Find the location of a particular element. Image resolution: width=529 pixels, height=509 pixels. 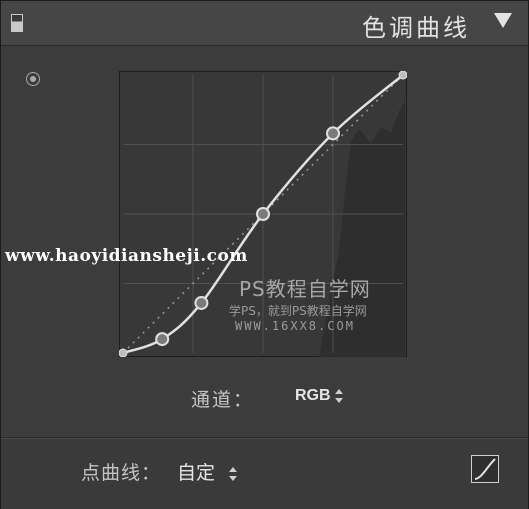

channel-select: RGB is located at coordinates (319, 396).